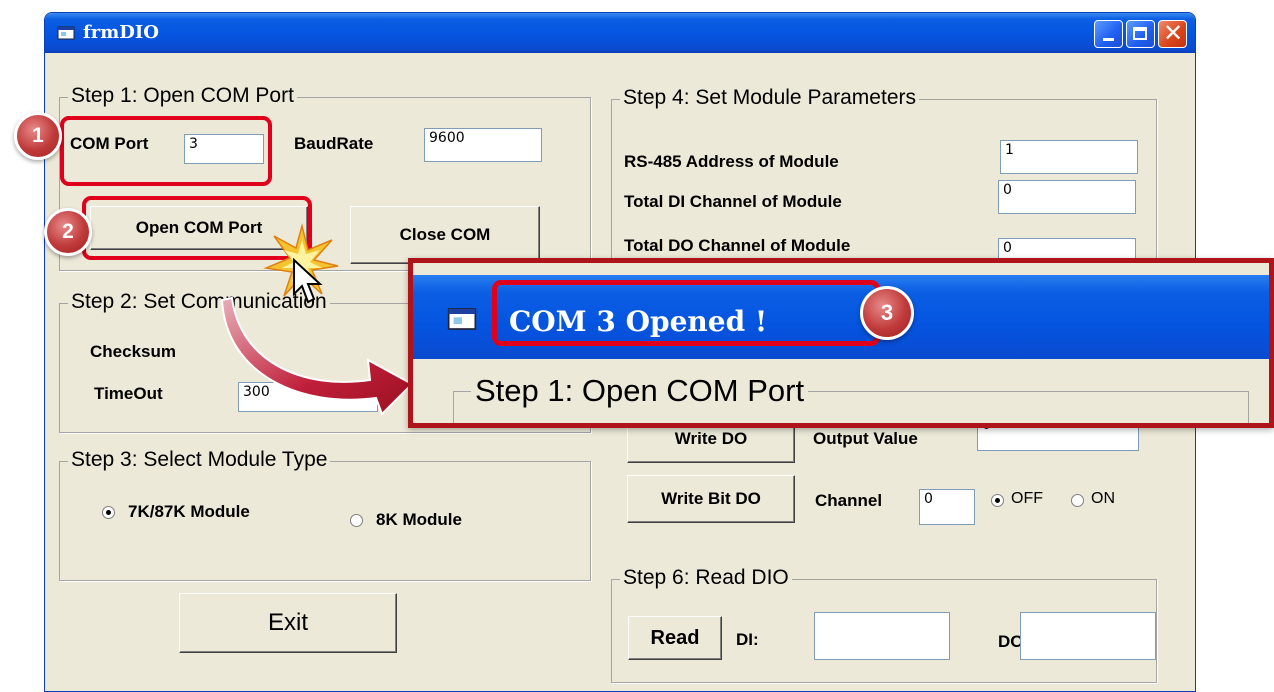 The width and height of the screenshot is (1274, 692). I want to click on title-bar: frmDIO ✕, so click(620, 33).